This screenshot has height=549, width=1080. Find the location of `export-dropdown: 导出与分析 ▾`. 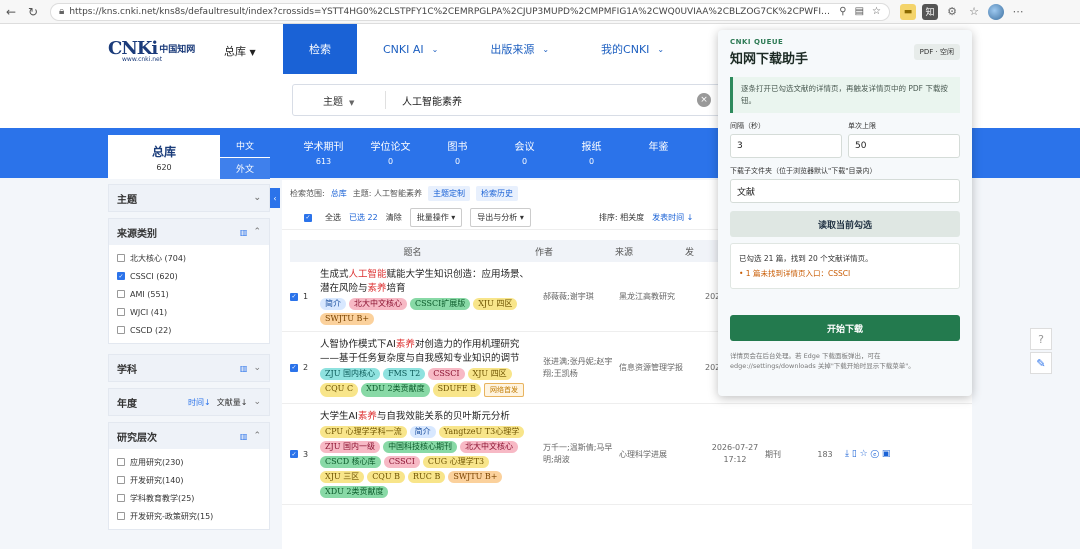

export-dropdown: 导出与分析 ▾ is located at coordinates (500, 217).